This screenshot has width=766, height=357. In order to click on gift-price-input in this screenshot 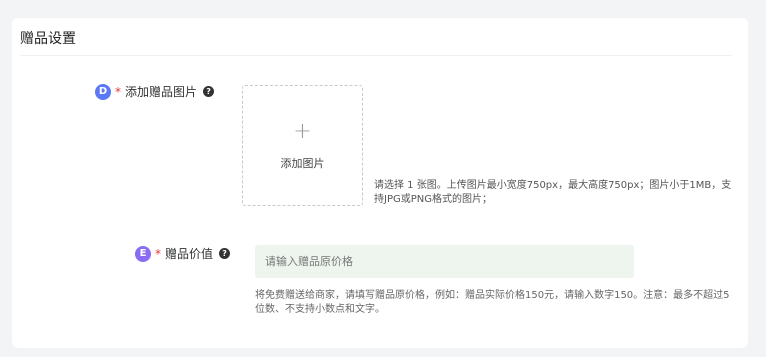, I will do `click(444, 261)`.